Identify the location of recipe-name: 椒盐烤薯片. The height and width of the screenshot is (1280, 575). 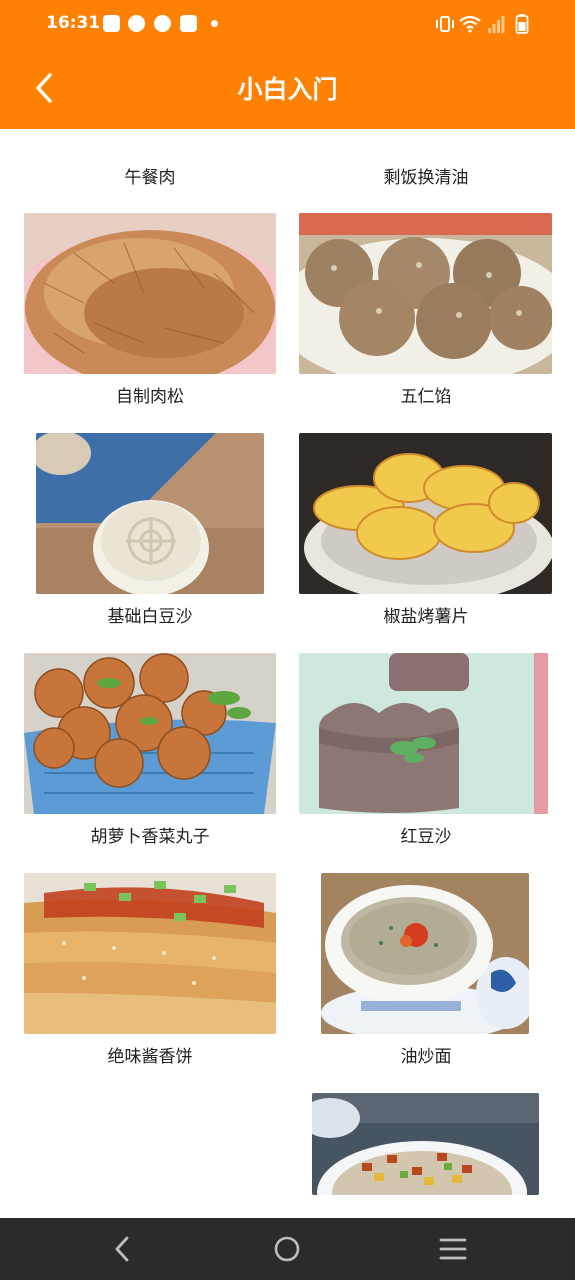
(426, 617).